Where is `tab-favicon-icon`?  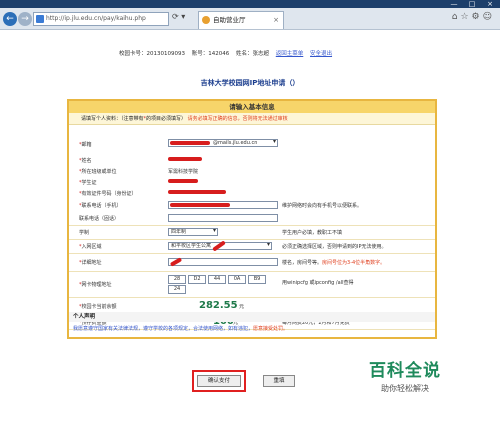
tab-favicon-icon is located at coordinates (206, 20).